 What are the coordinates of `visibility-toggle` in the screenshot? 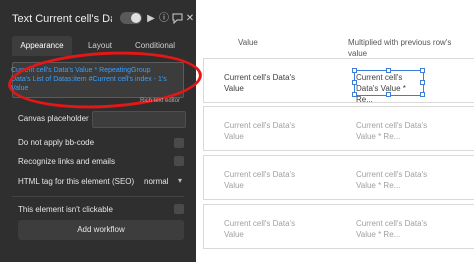 It's located at (131, 18).